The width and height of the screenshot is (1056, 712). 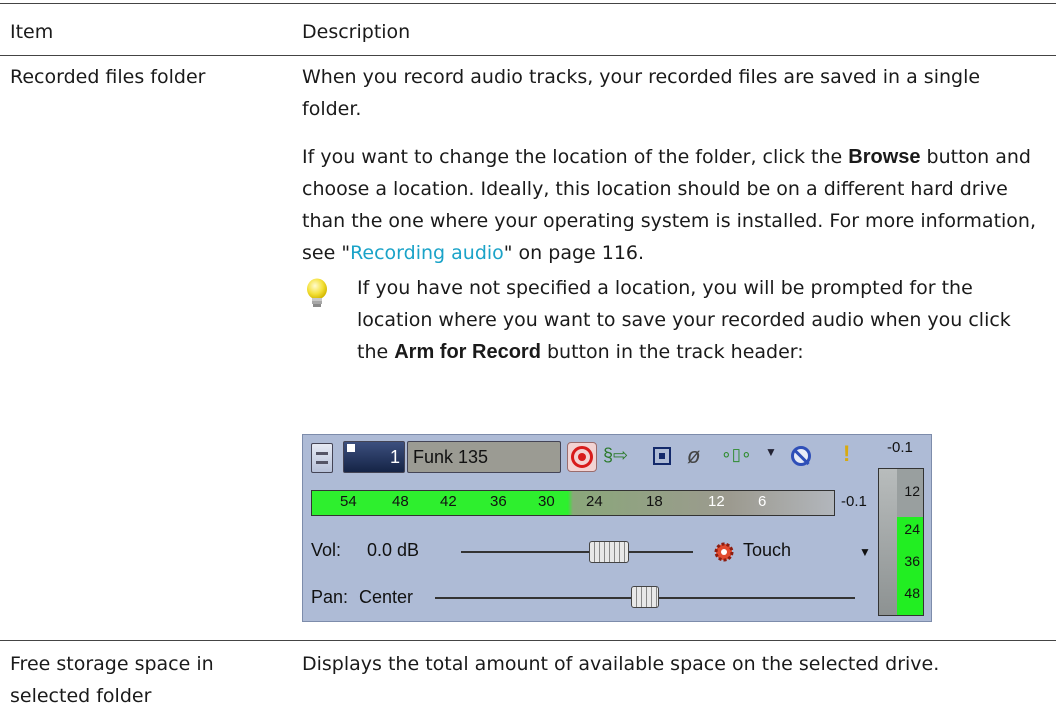 I want to click on envelope-icon: ∘▯∘, so click(x=736, y=455).